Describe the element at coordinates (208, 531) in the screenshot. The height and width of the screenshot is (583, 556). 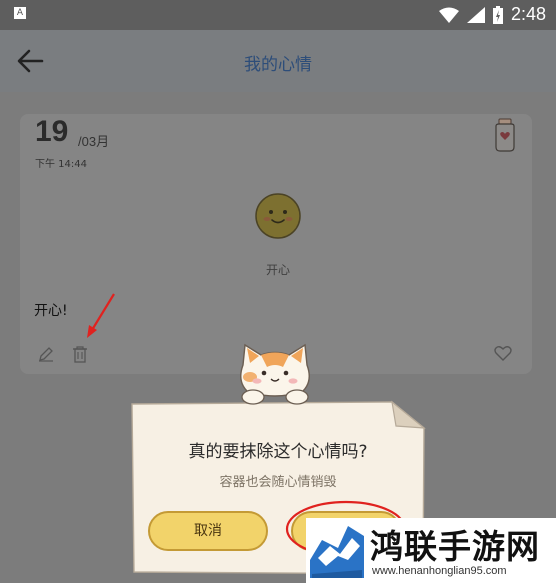
I see `cancel-button: 取消` at that location.